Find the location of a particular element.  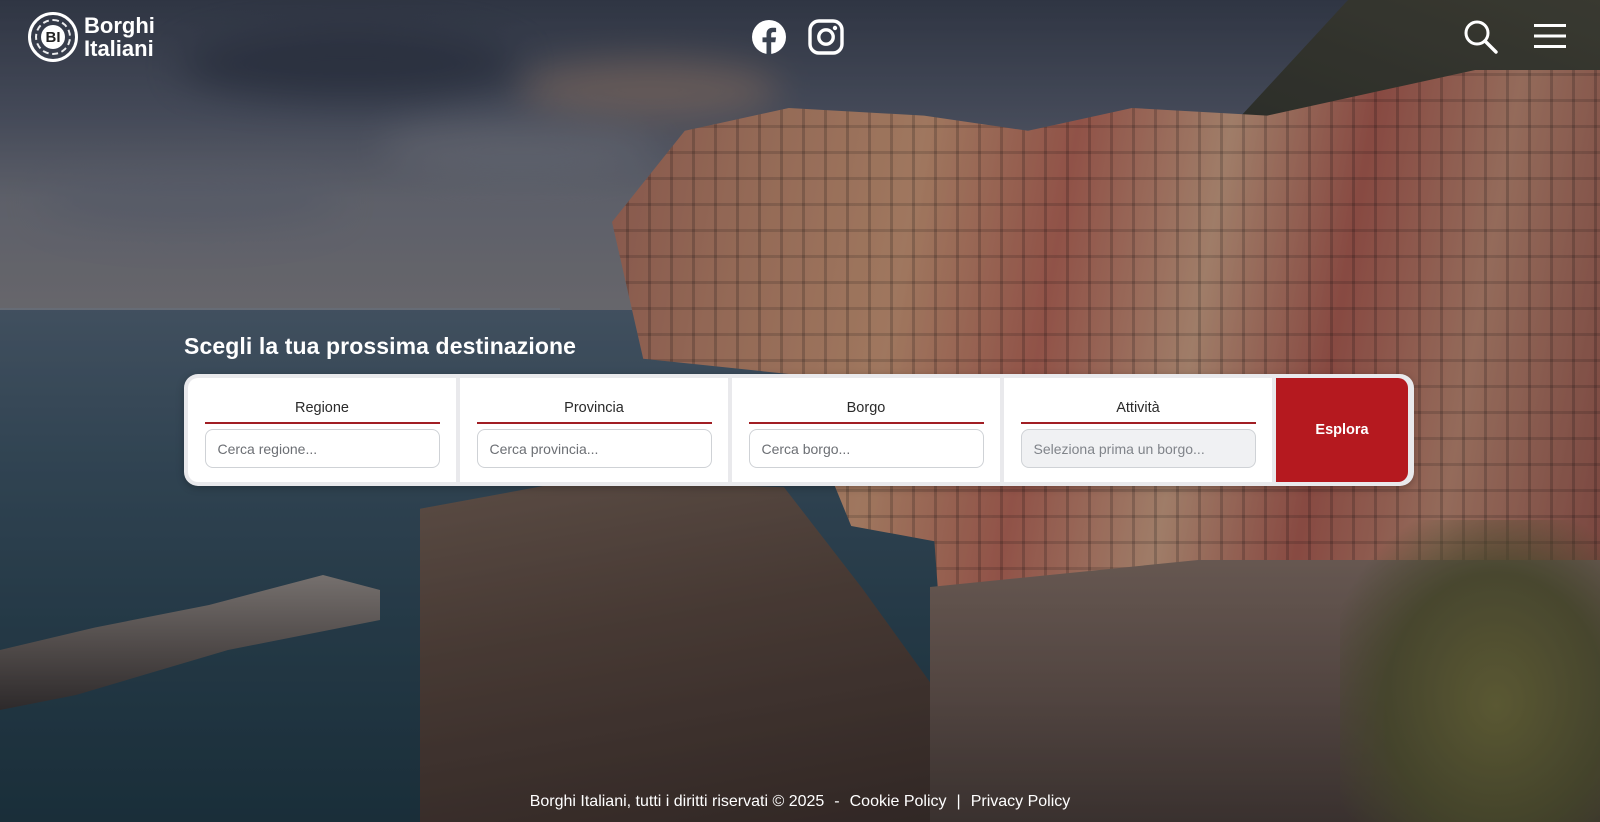

search-panel: Regione Provincia Borgo Attività Esplora is located at coordinates (799, 430).